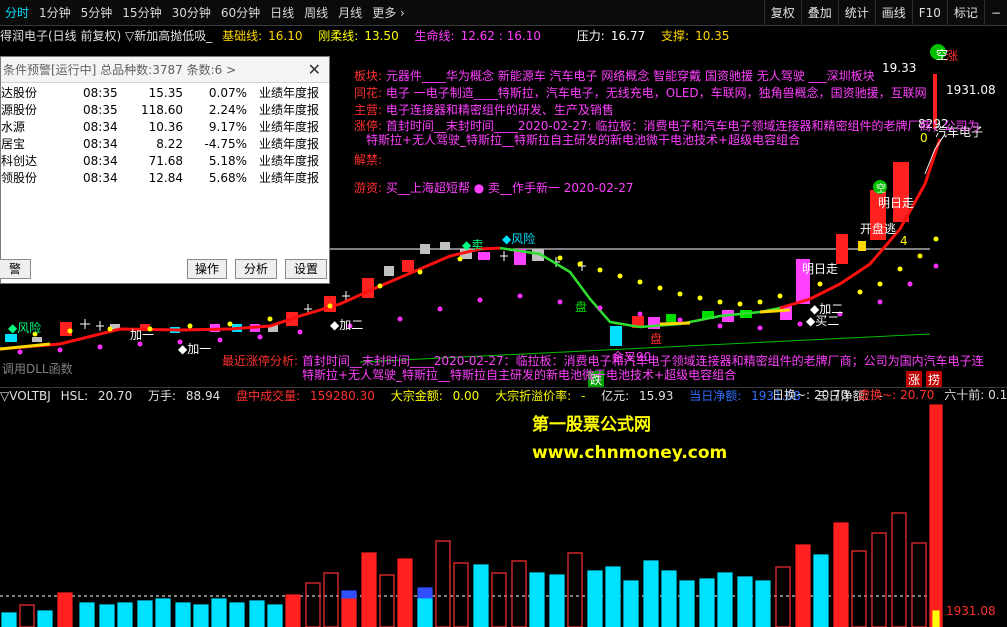  I want to click on high-price-label: 19.33, so click(899, 68).